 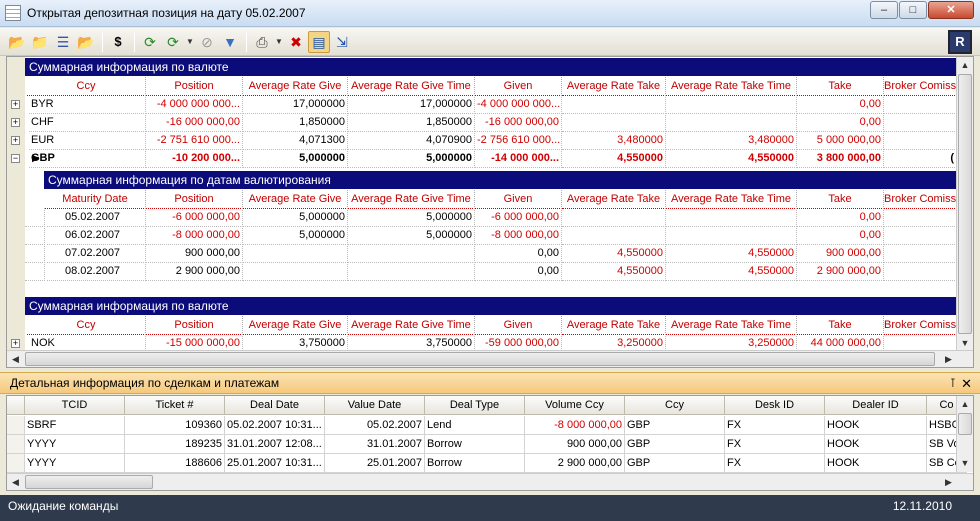 What do you see at coordinates (17, 42) in the screenshot?
I see `open-folder-icon: 📂` at bounding box center [17, 42].